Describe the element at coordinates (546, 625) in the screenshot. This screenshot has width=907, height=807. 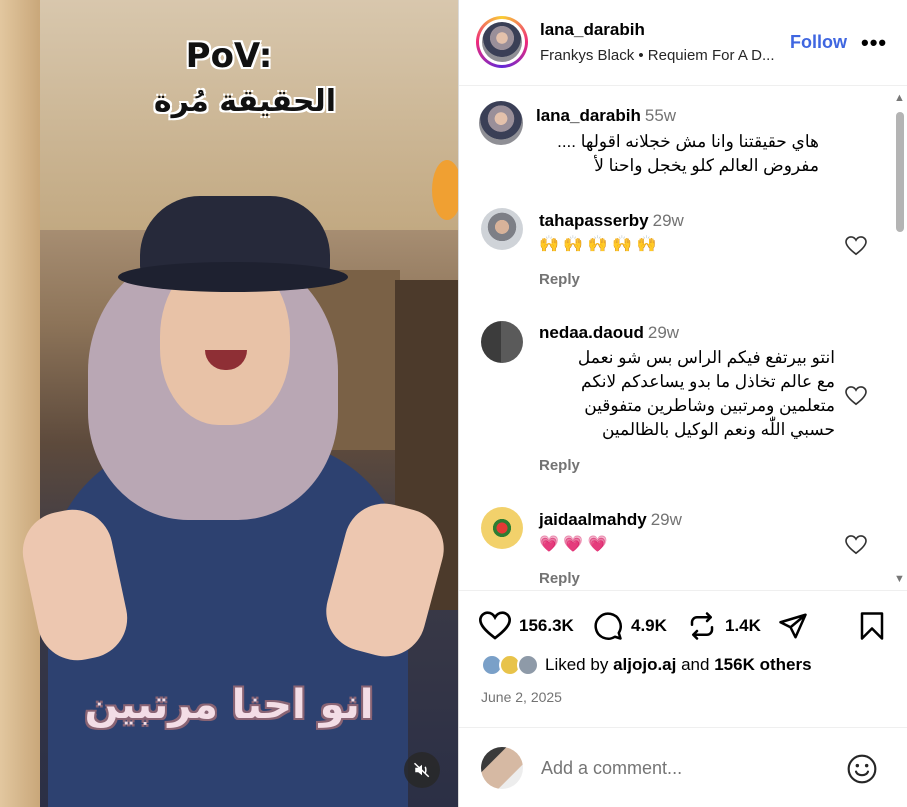
I see `like-count: 156.3K` at that location.